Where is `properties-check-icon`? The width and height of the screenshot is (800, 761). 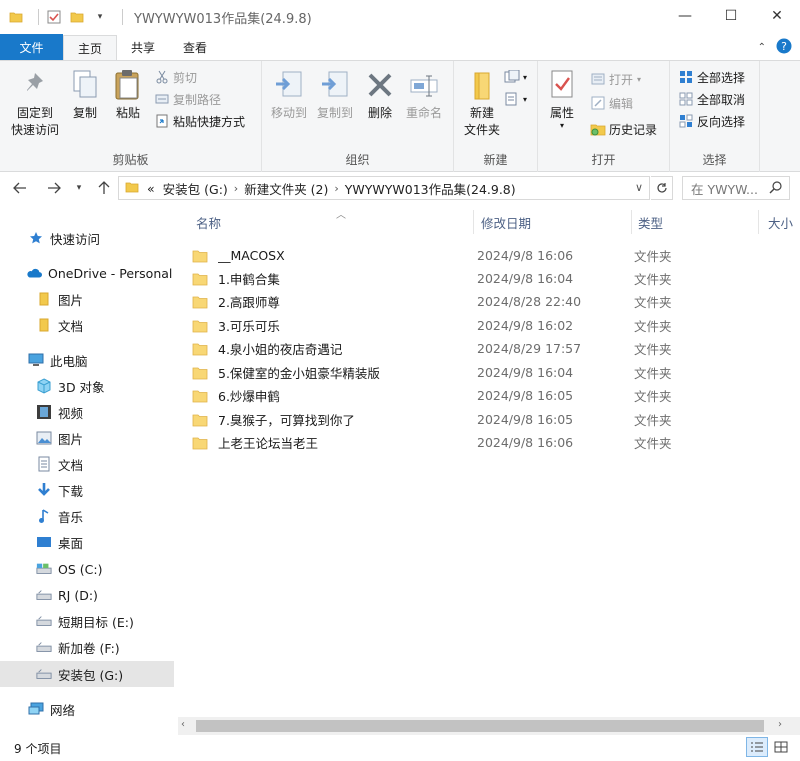 properties-check-icon is located at coordinates (54, 17).